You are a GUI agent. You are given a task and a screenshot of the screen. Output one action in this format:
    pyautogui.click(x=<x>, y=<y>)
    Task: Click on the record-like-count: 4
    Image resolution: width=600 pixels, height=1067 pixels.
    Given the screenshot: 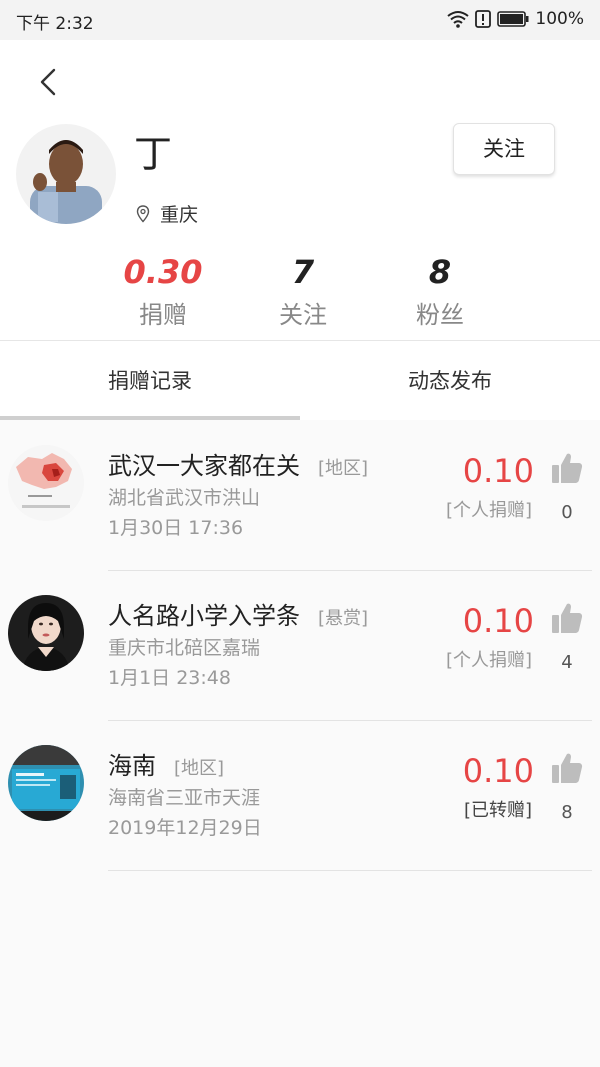 What is the action you would take?
    pyautogui.click(x=567, y=662)
    